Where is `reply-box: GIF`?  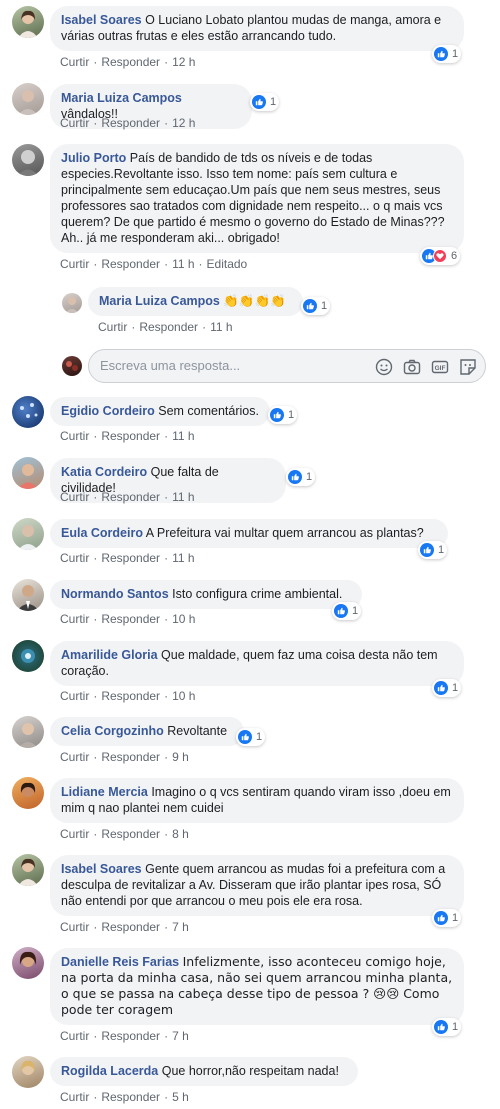 reply-box: GIF is located at coordinates (287, 366).